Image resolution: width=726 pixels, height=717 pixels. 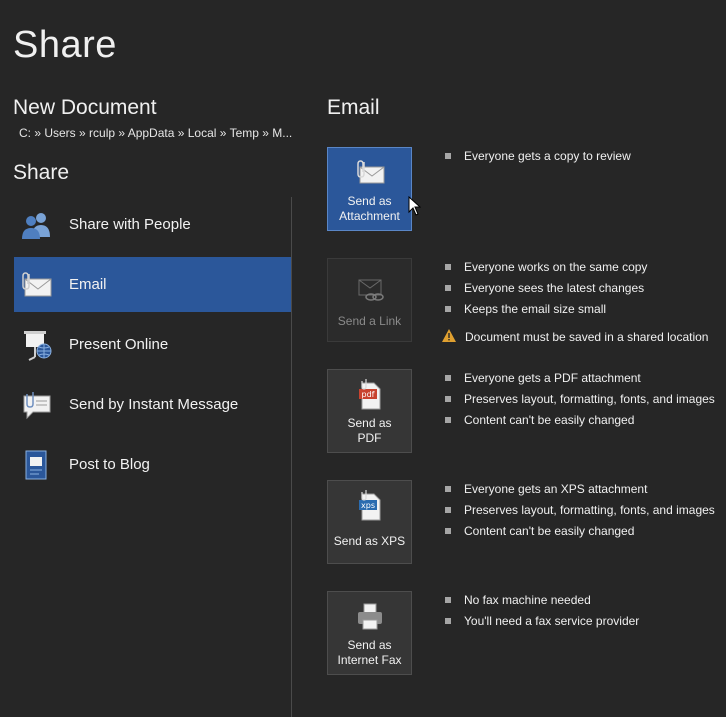 I want to click on pdf-icon: pdf, so click(x=370, y=394).